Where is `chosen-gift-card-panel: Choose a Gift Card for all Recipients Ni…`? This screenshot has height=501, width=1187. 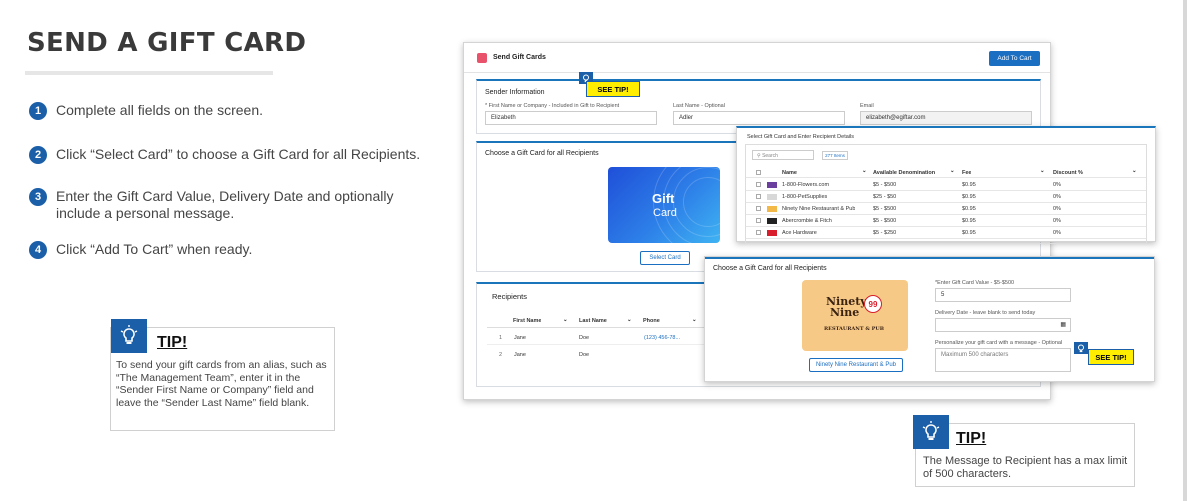 chosen-gift-card-panel: Choose a Gift Card for all Recipients Ni… is located at coordinates (929, 319).